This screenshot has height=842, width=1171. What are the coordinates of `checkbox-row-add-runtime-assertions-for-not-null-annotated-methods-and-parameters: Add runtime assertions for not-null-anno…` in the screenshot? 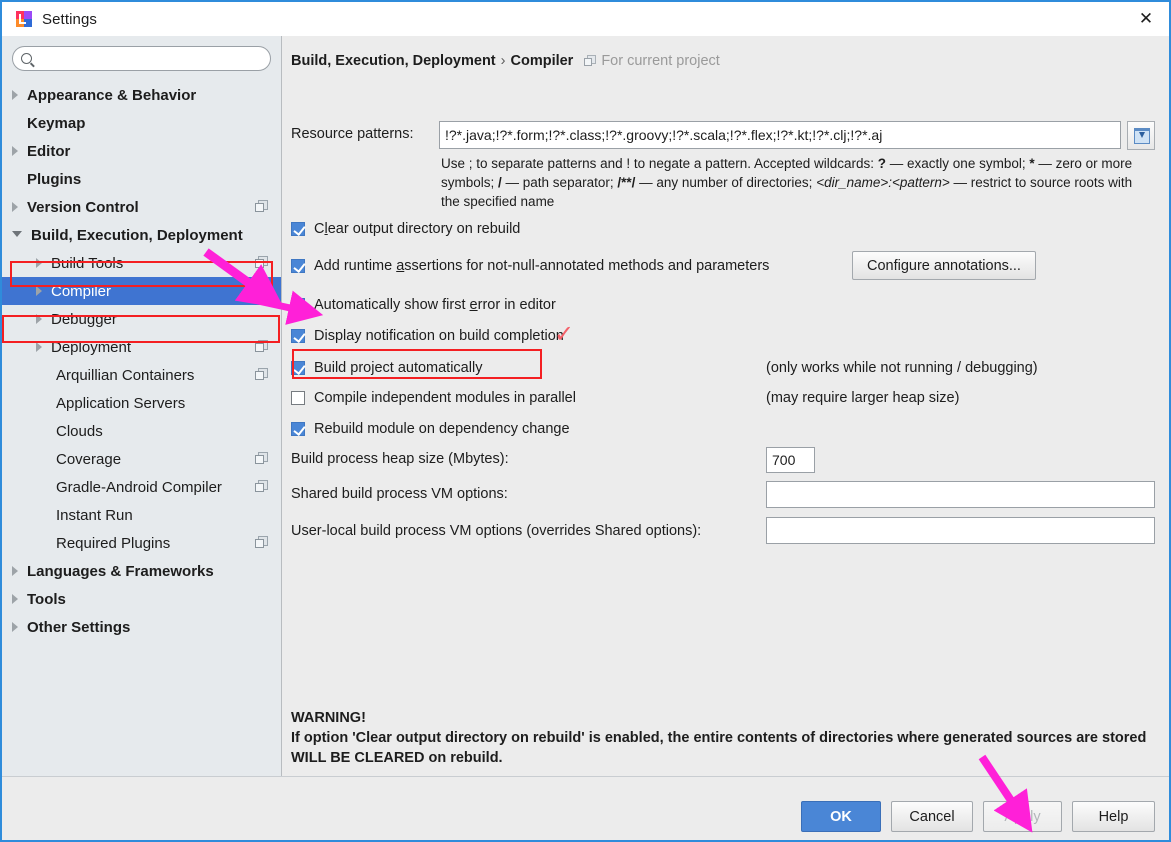 It's located at (530, 266).